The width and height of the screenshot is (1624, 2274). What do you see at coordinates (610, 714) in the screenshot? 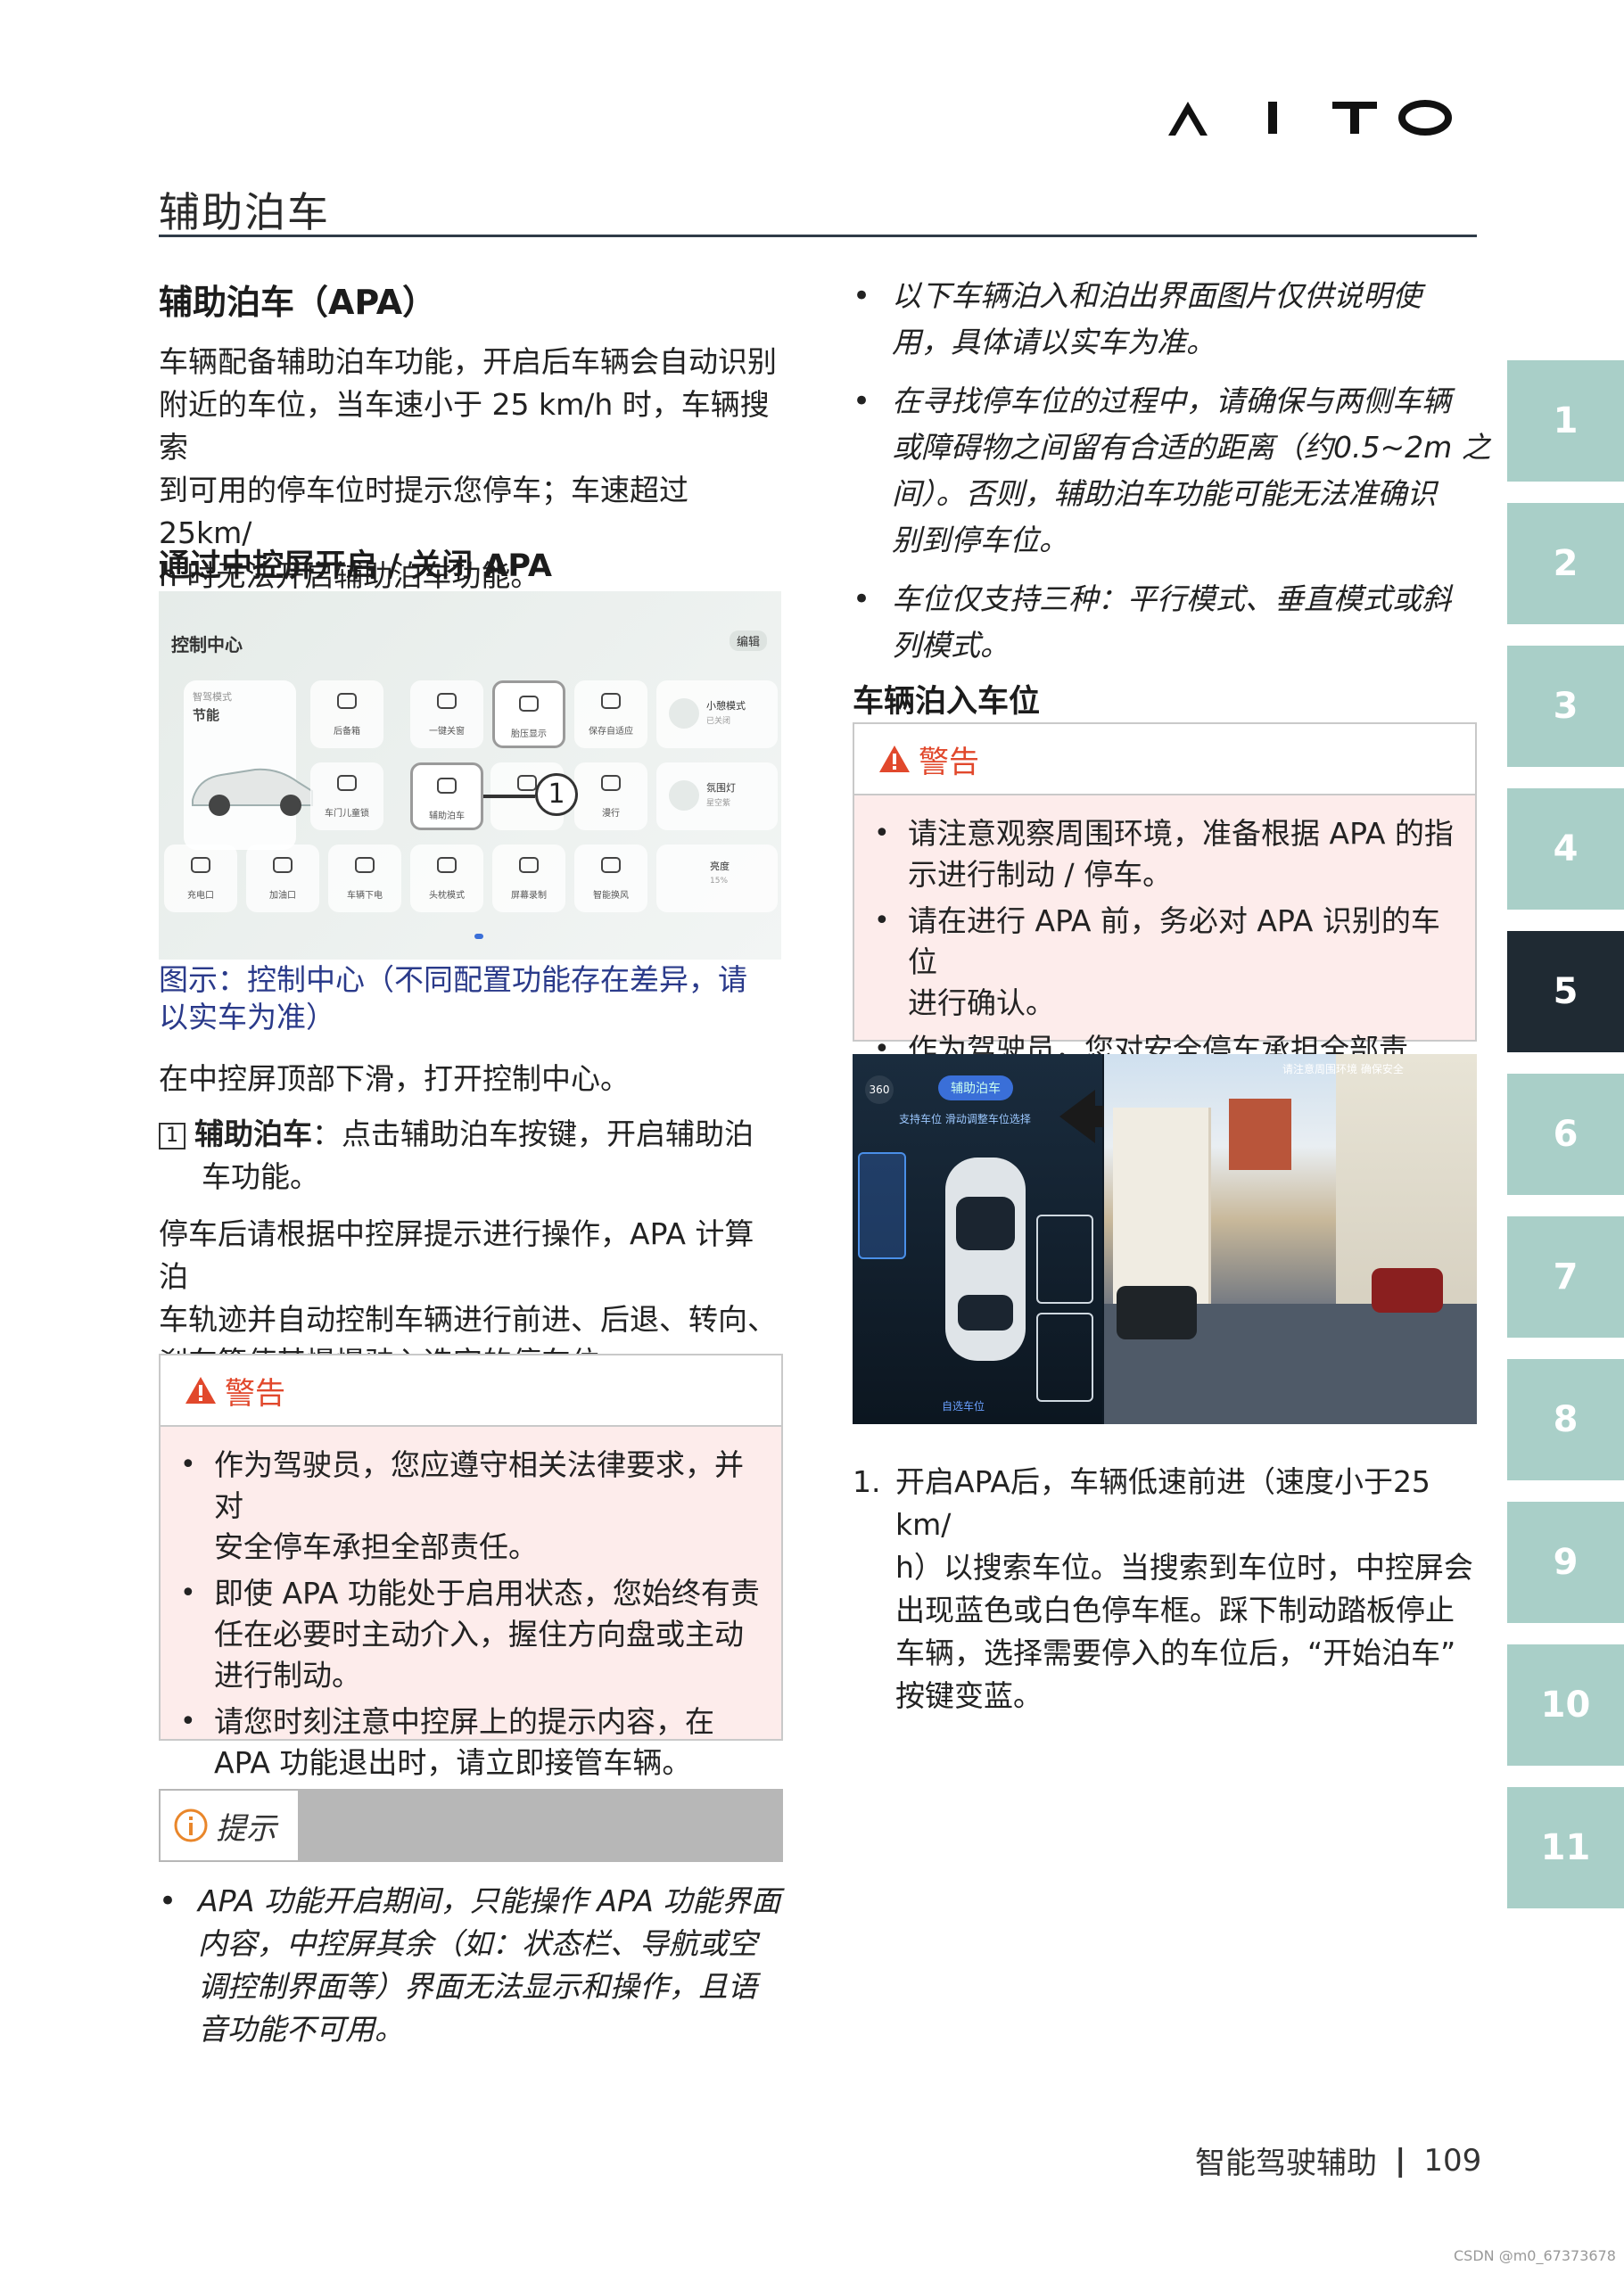
I see `control-tile-r1-3: 保存自适应` at bounding box center [610, 714].